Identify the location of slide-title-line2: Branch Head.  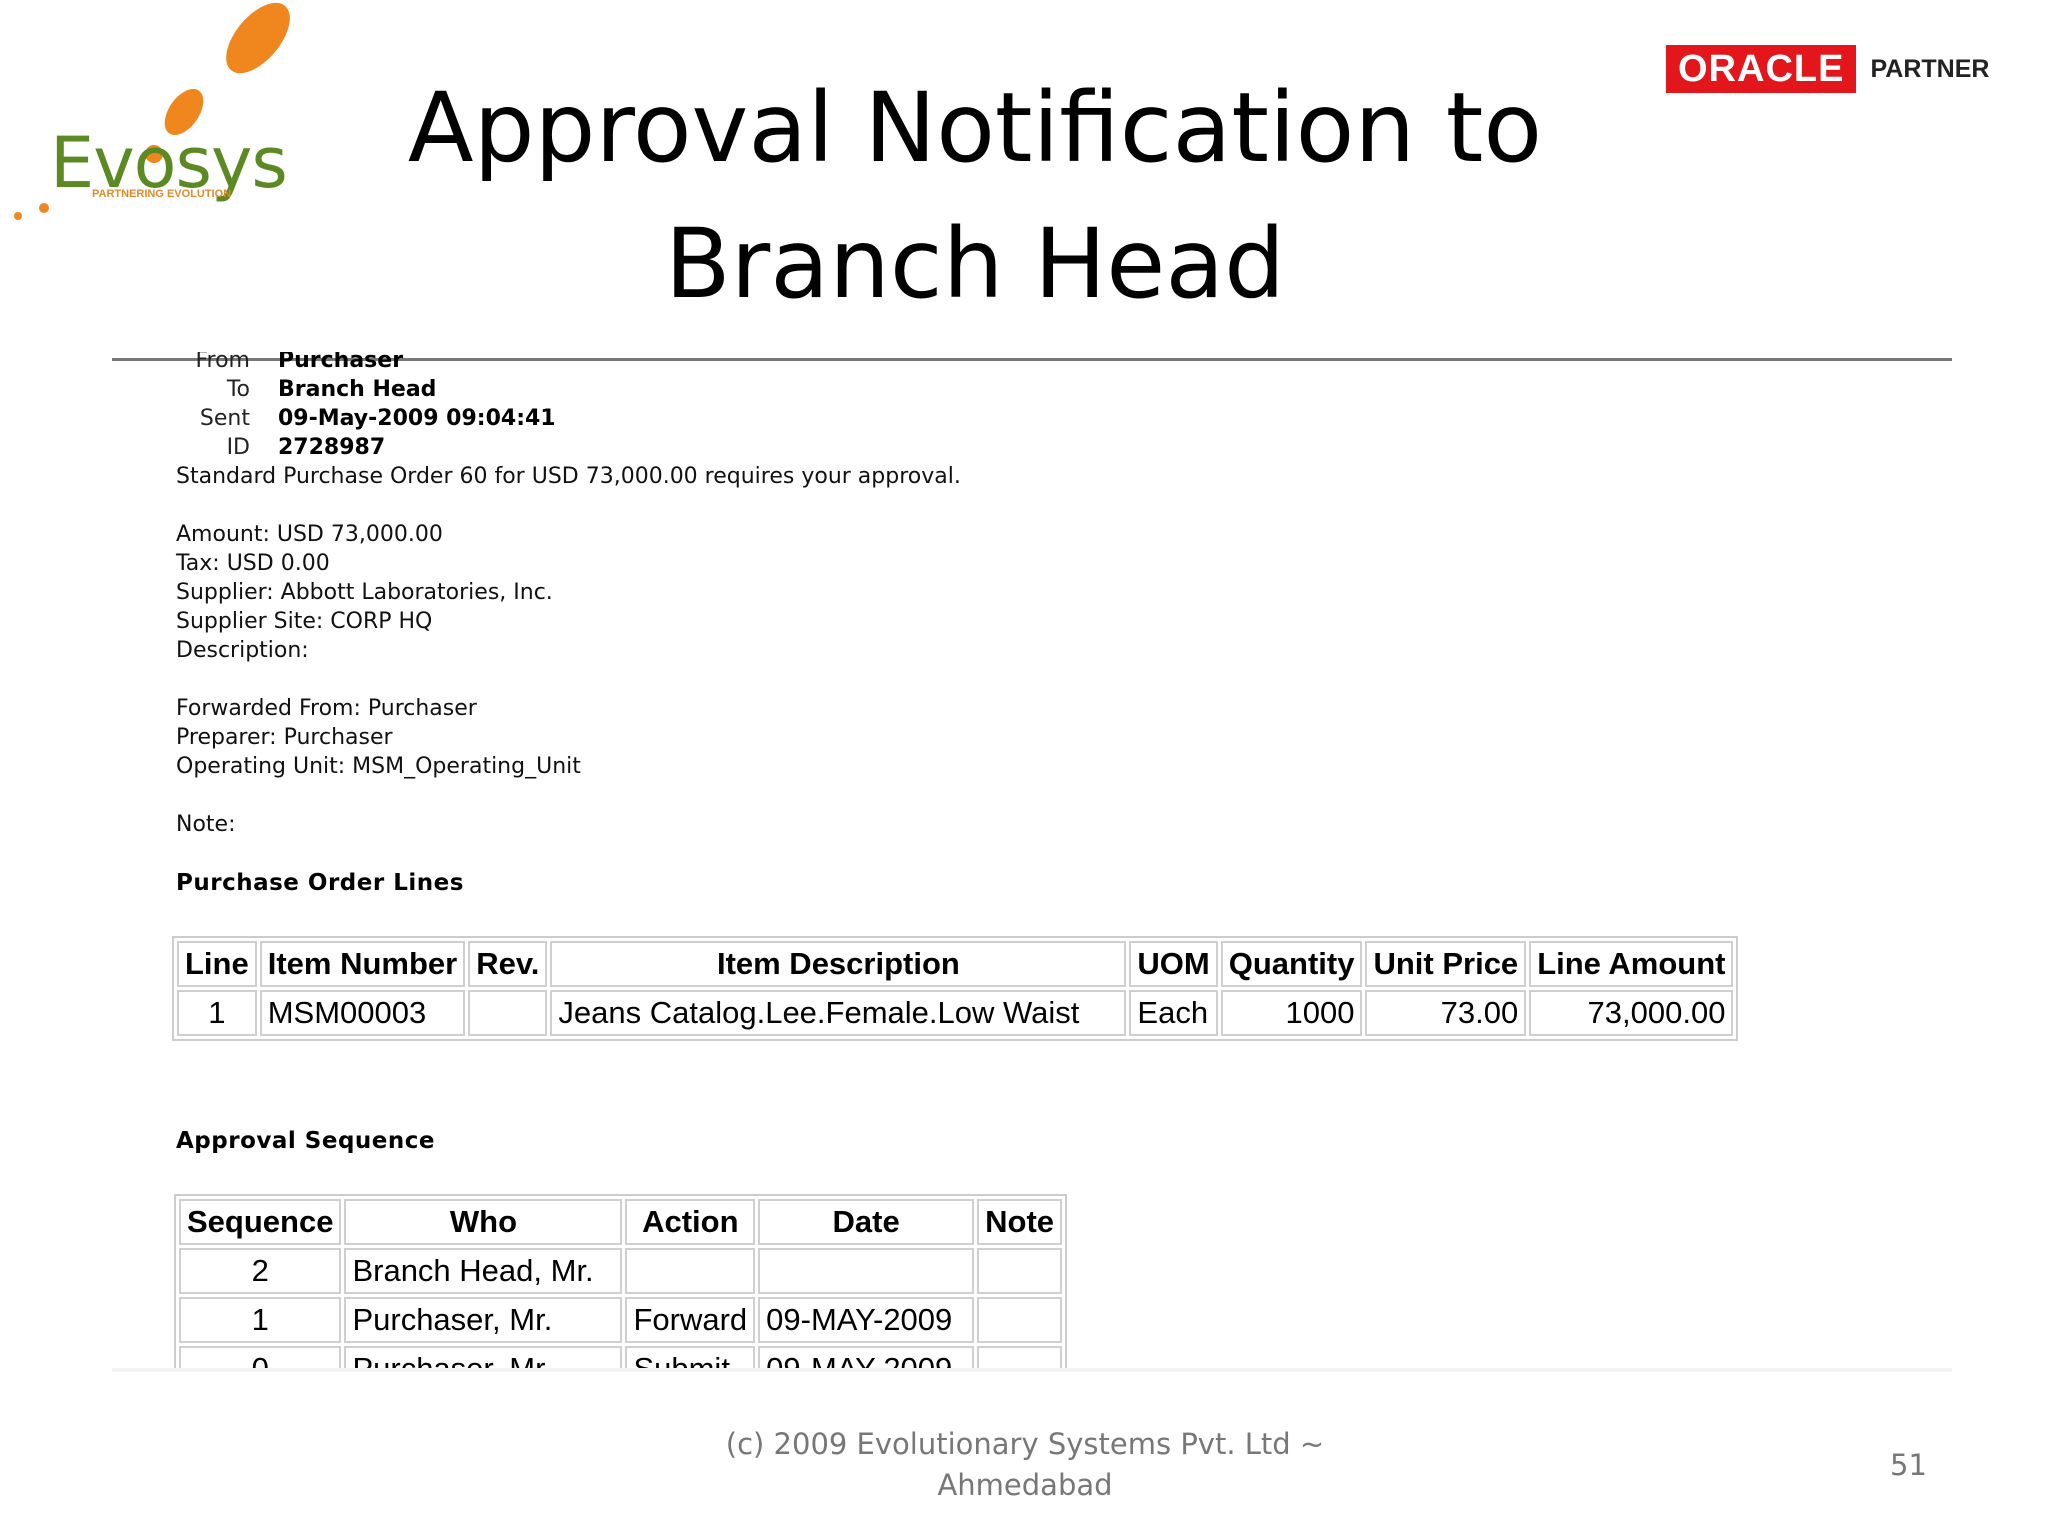
(975, 264).